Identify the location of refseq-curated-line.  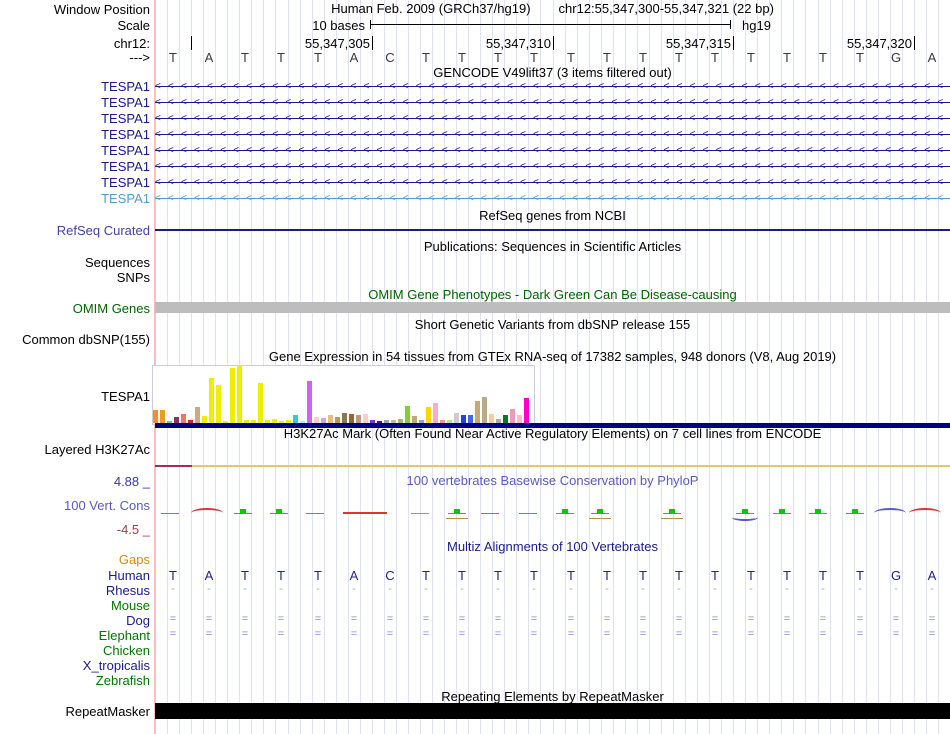
(552, 230).